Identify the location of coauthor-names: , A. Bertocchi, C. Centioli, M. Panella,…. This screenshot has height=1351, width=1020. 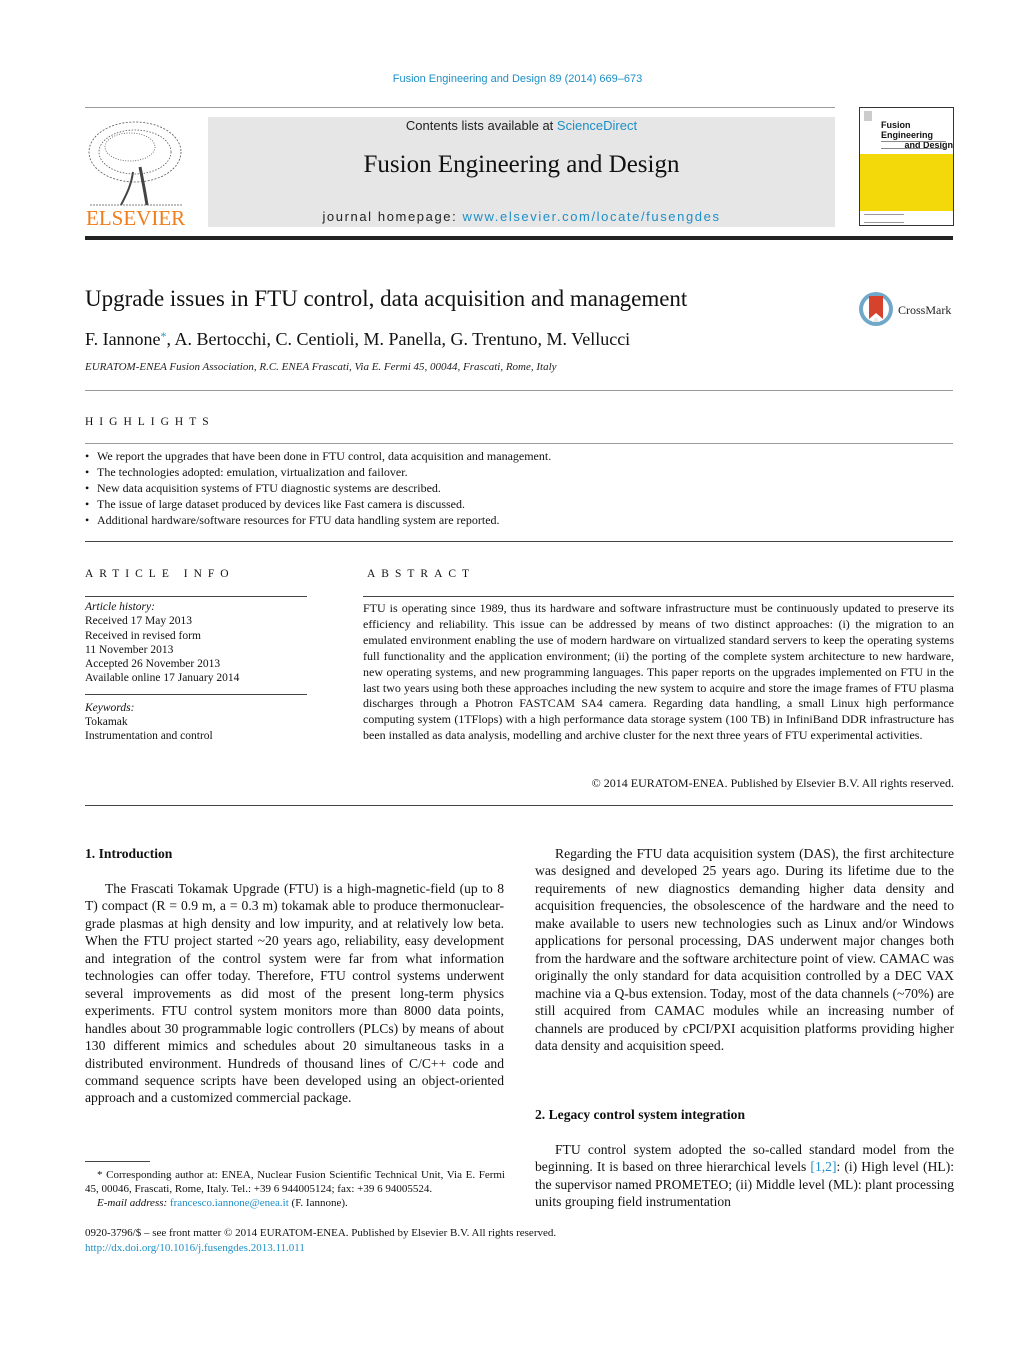
(398, 339).